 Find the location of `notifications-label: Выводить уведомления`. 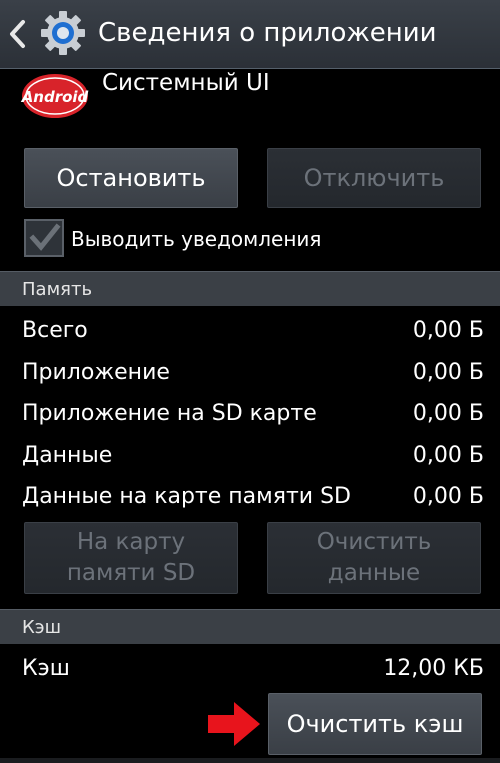

notifications-label: Выводить уведомления is located at coordinates (196, 239).